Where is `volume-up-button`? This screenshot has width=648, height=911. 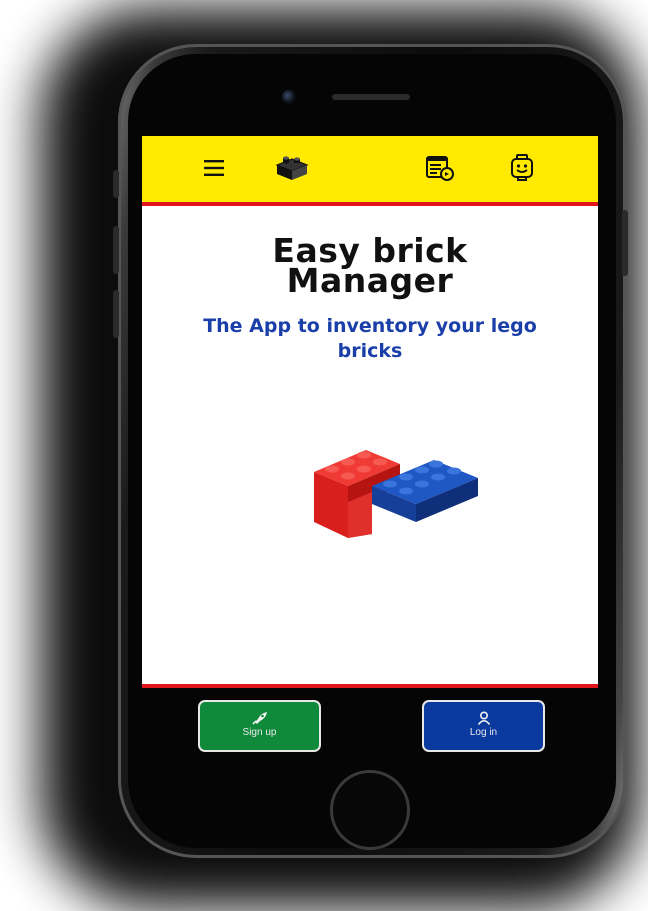 volume-up-button is located at coordinates (116, 250).